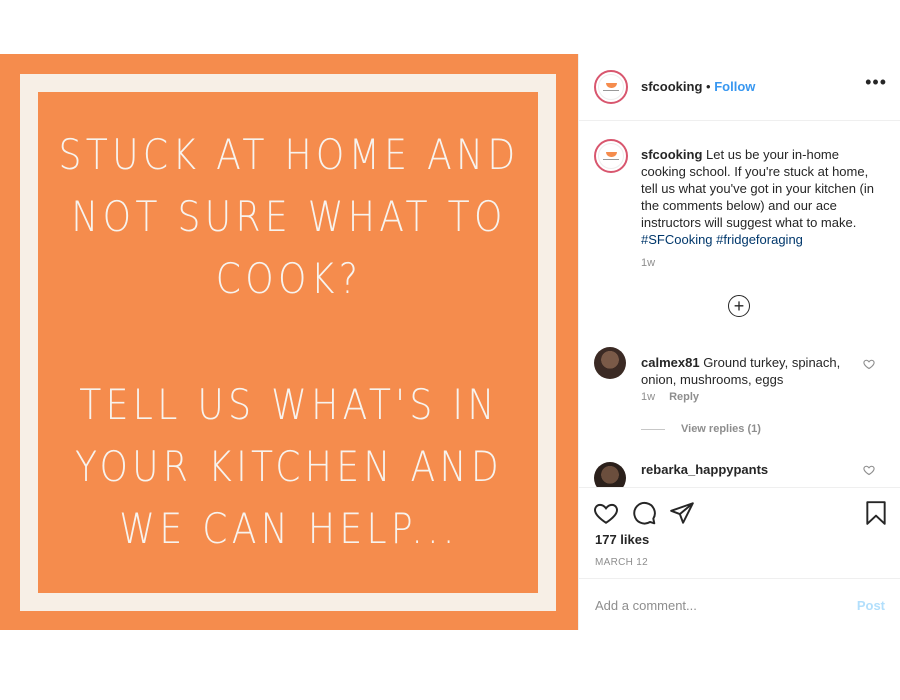  I want to click on caption-time: 1w, so click(648, 263).